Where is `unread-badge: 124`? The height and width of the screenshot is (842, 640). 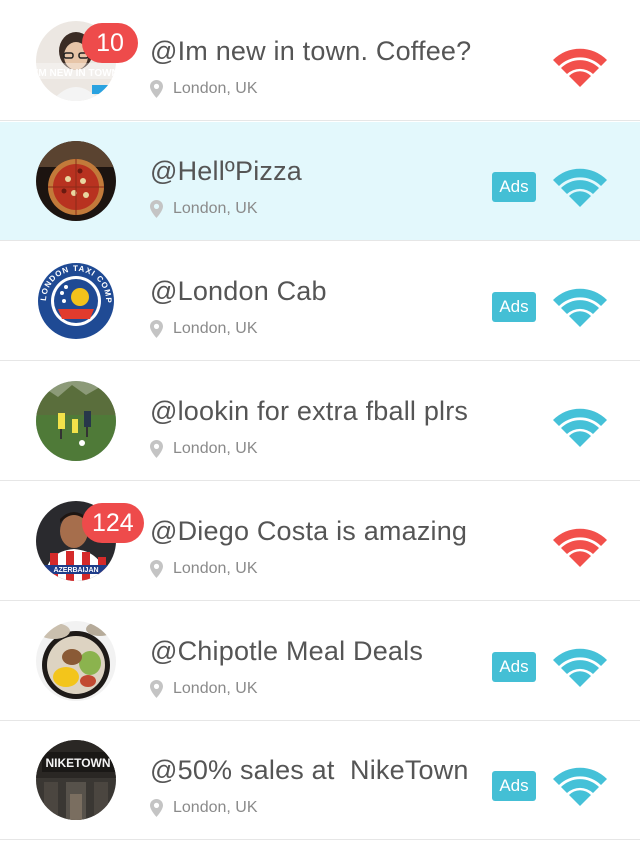 unread-badge: 124 is located at coordinates (113, 523).